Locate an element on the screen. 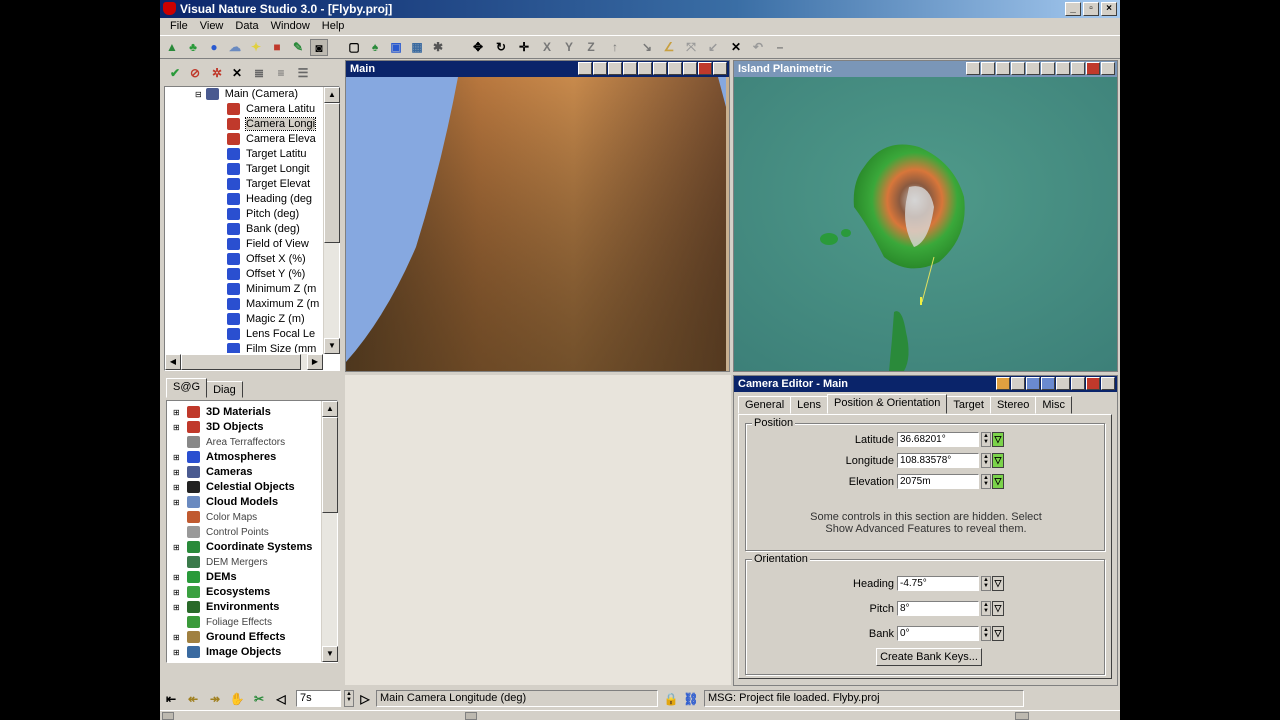 This screenshot has height=720, width=1280. camera-editor-titlebar: Camera Editor - Main is located at coordinates (925, 384).